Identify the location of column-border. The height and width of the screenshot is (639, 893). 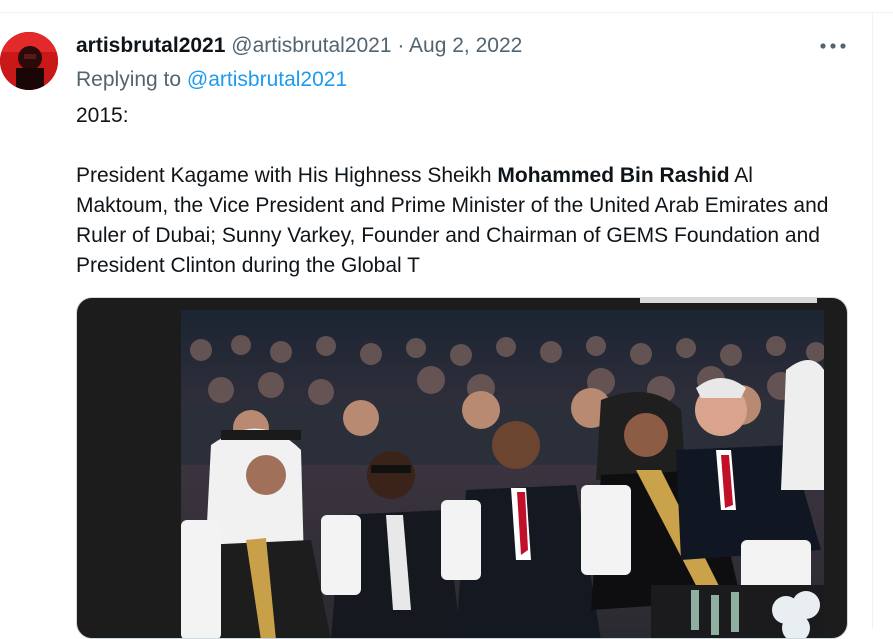
(872, 320).